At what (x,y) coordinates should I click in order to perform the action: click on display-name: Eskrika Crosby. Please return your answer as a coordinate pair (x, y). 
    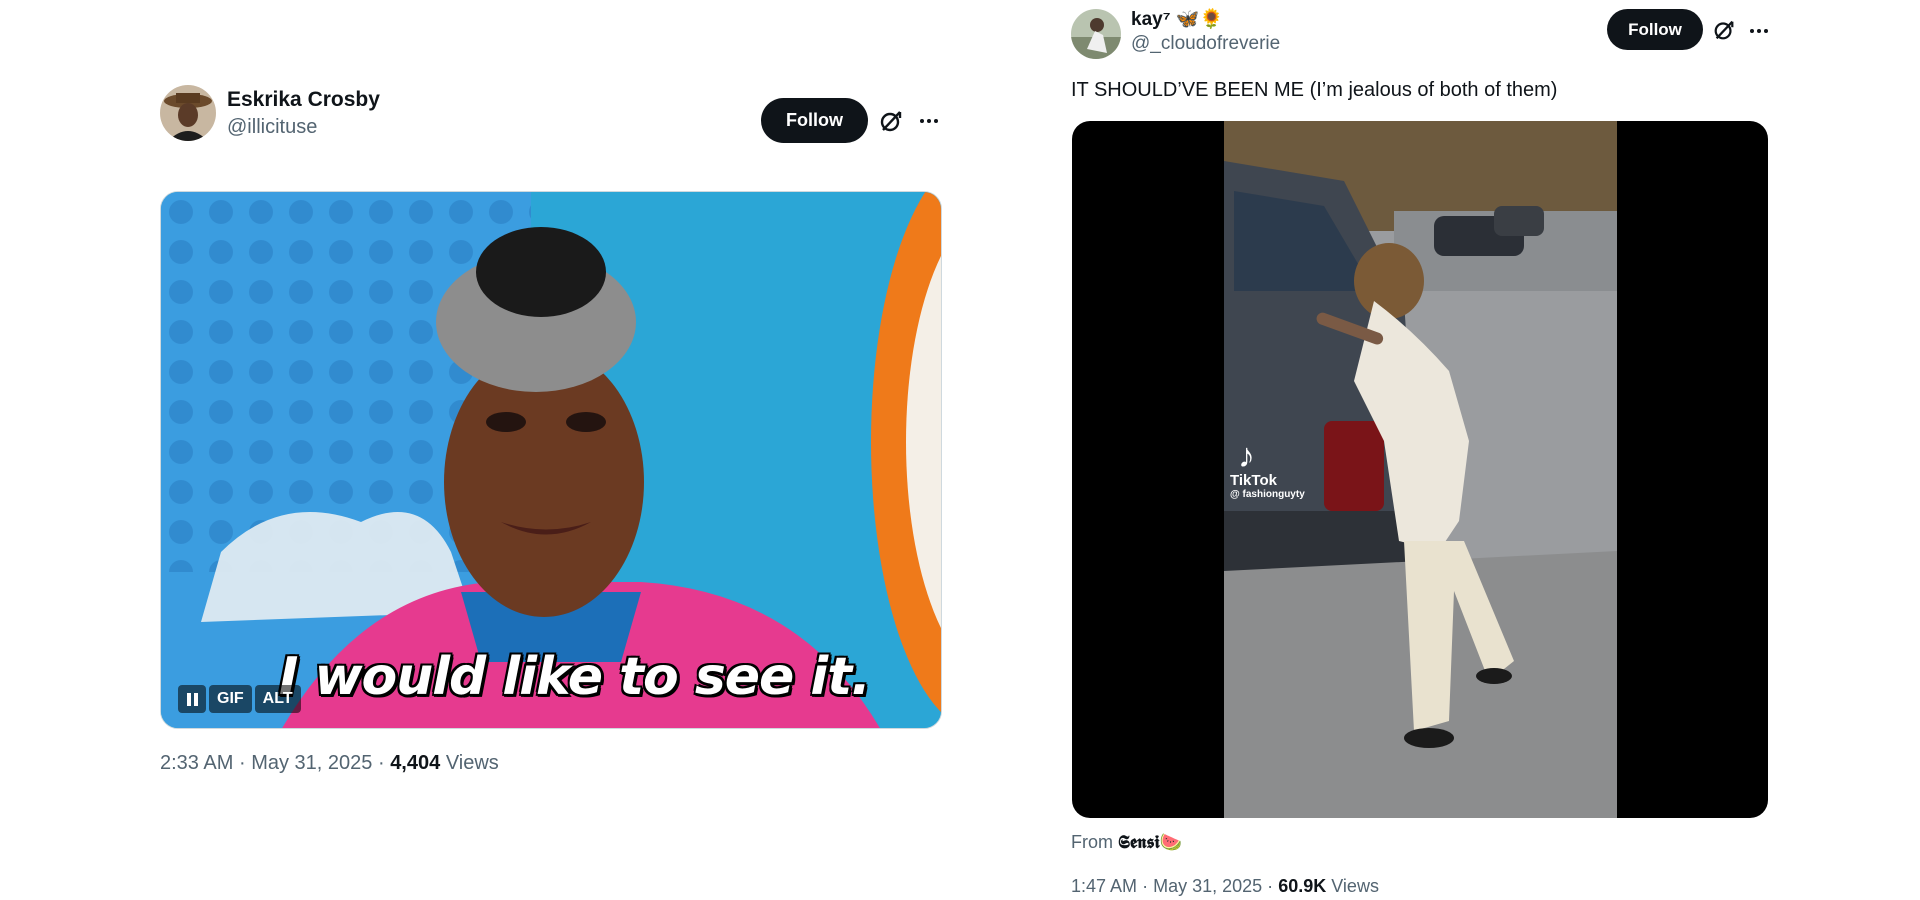
    Looking at the image, I should click on (303, 100).